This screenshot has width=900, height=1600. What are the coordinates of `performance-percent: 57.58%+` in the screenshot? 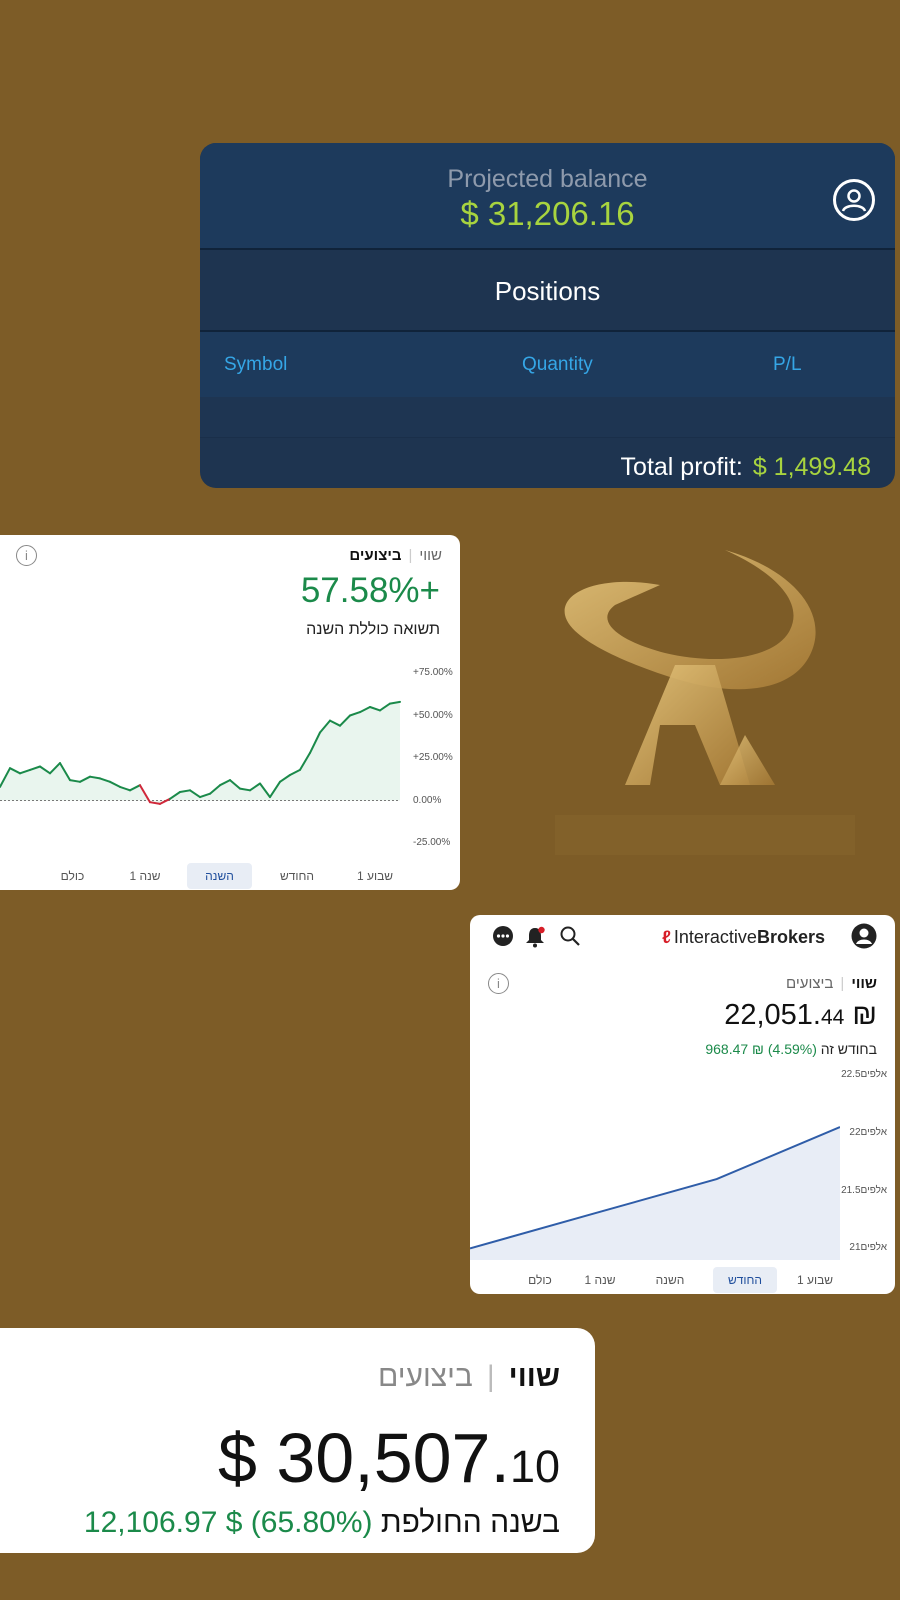 It's located at (370, 590).